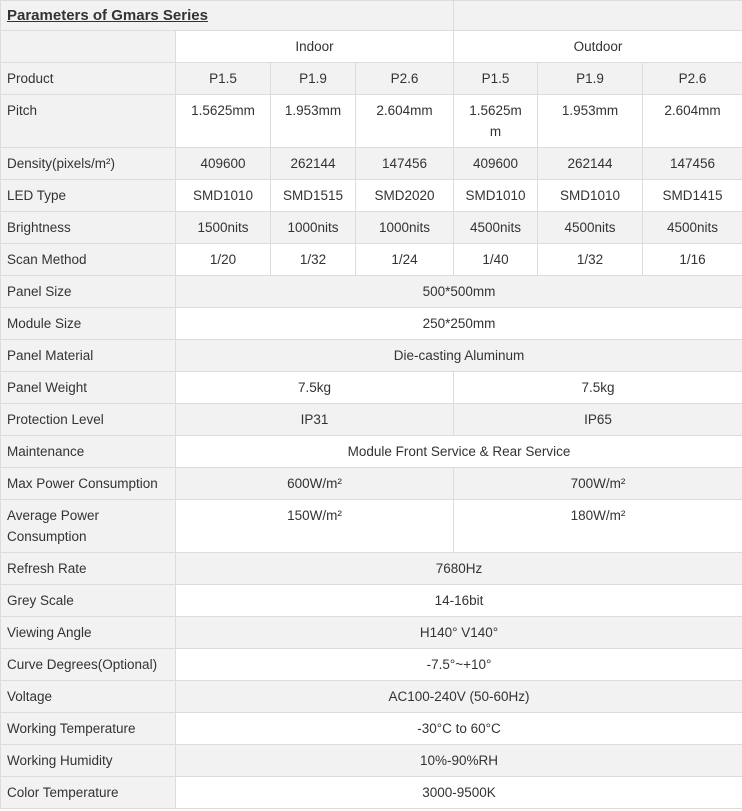  I want to click on table-cell: 14-16bit, so click(458, 600).